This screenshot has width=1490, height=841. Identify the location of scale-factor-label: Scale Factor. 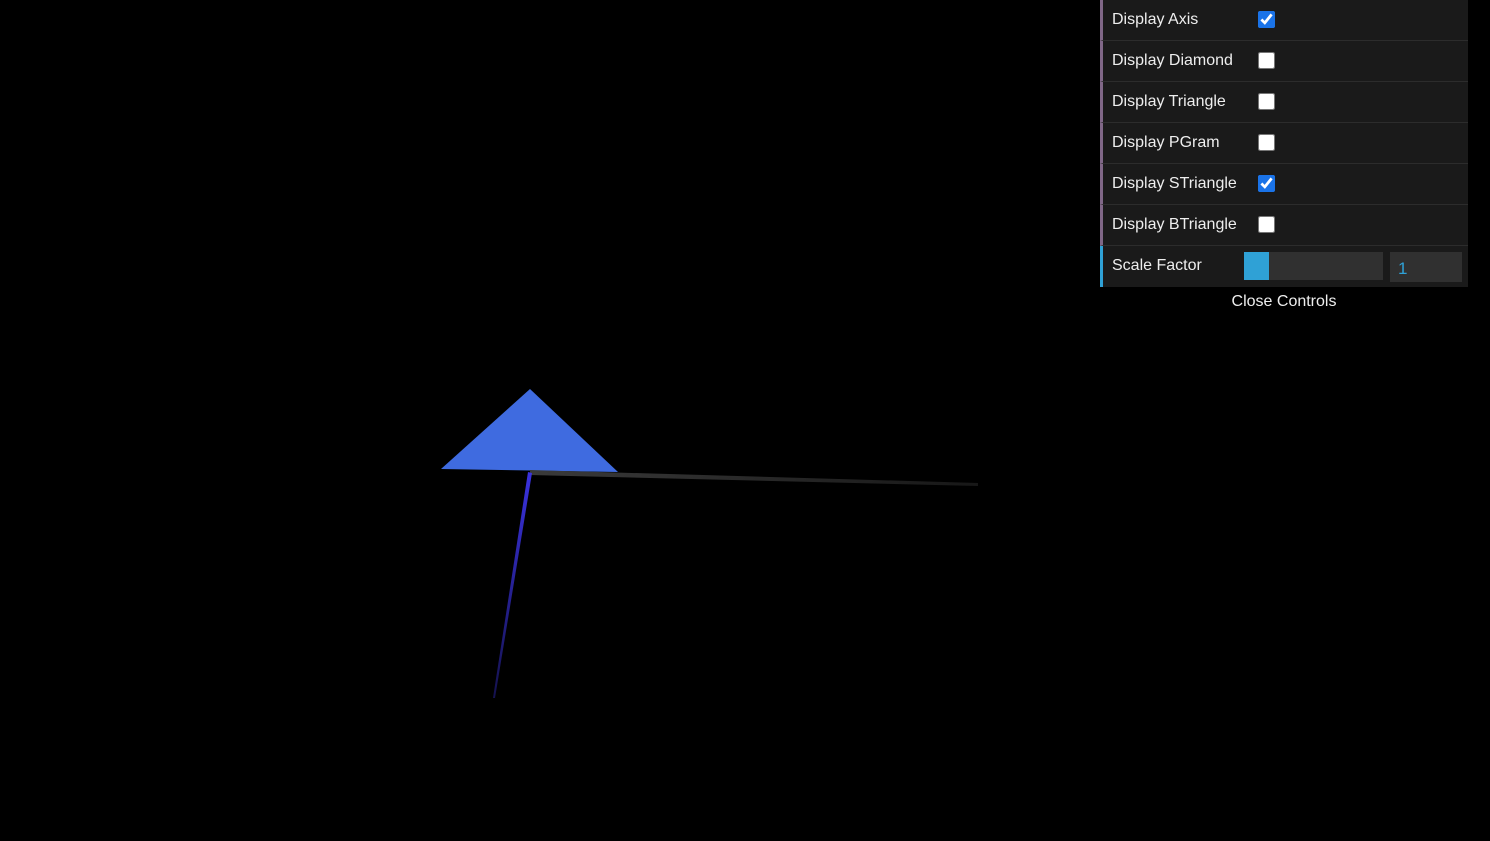
(1157, 265).